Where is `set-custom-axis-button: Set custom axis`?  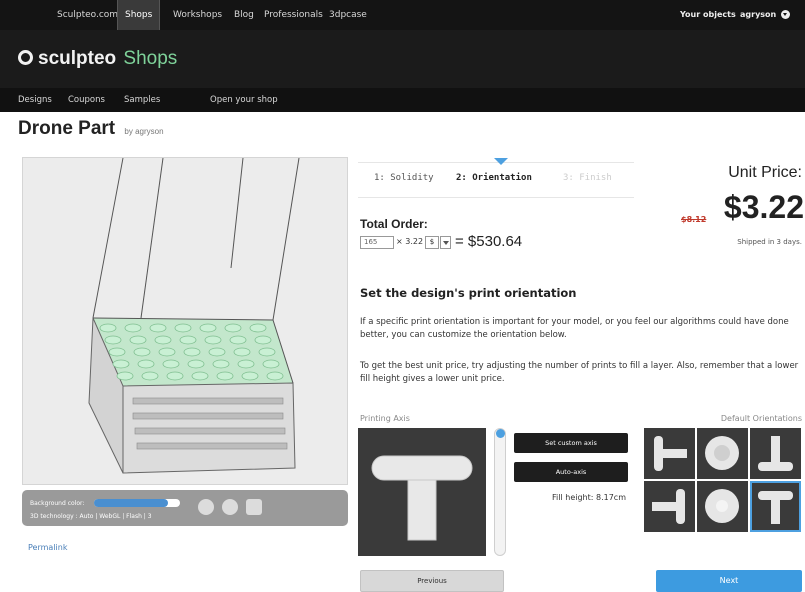
set-custom-axis-button: Set custom axis is located at coordinates (571, 443).